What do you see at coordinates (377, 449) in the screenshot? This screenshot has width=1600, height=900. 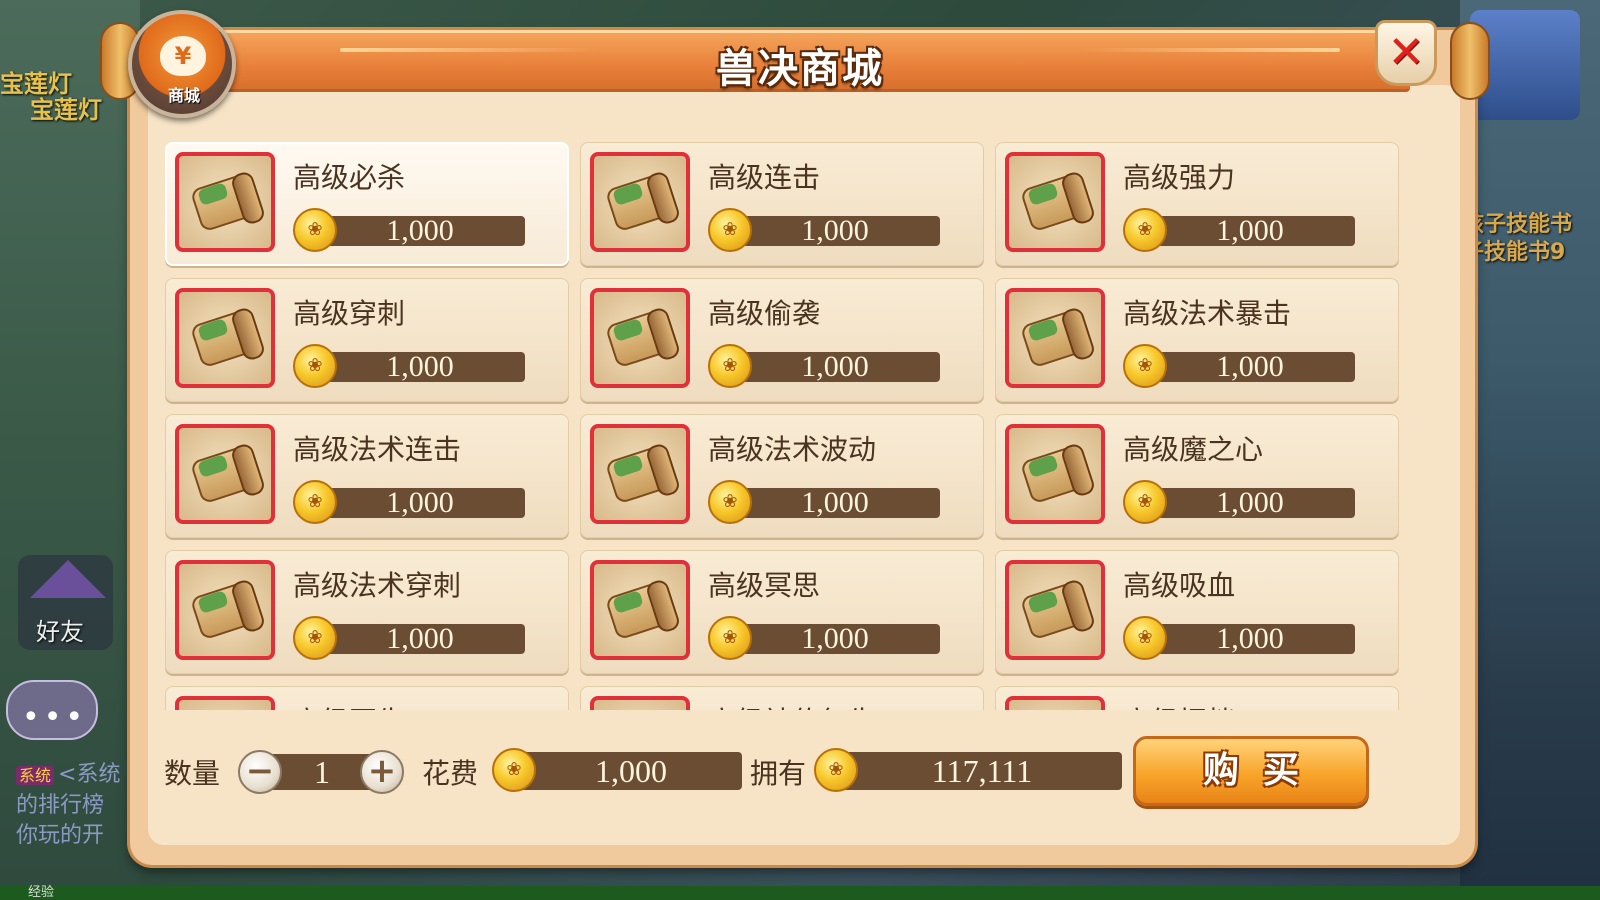 I see `item-name: 高级法术连击` at bounding box center [377, 449].